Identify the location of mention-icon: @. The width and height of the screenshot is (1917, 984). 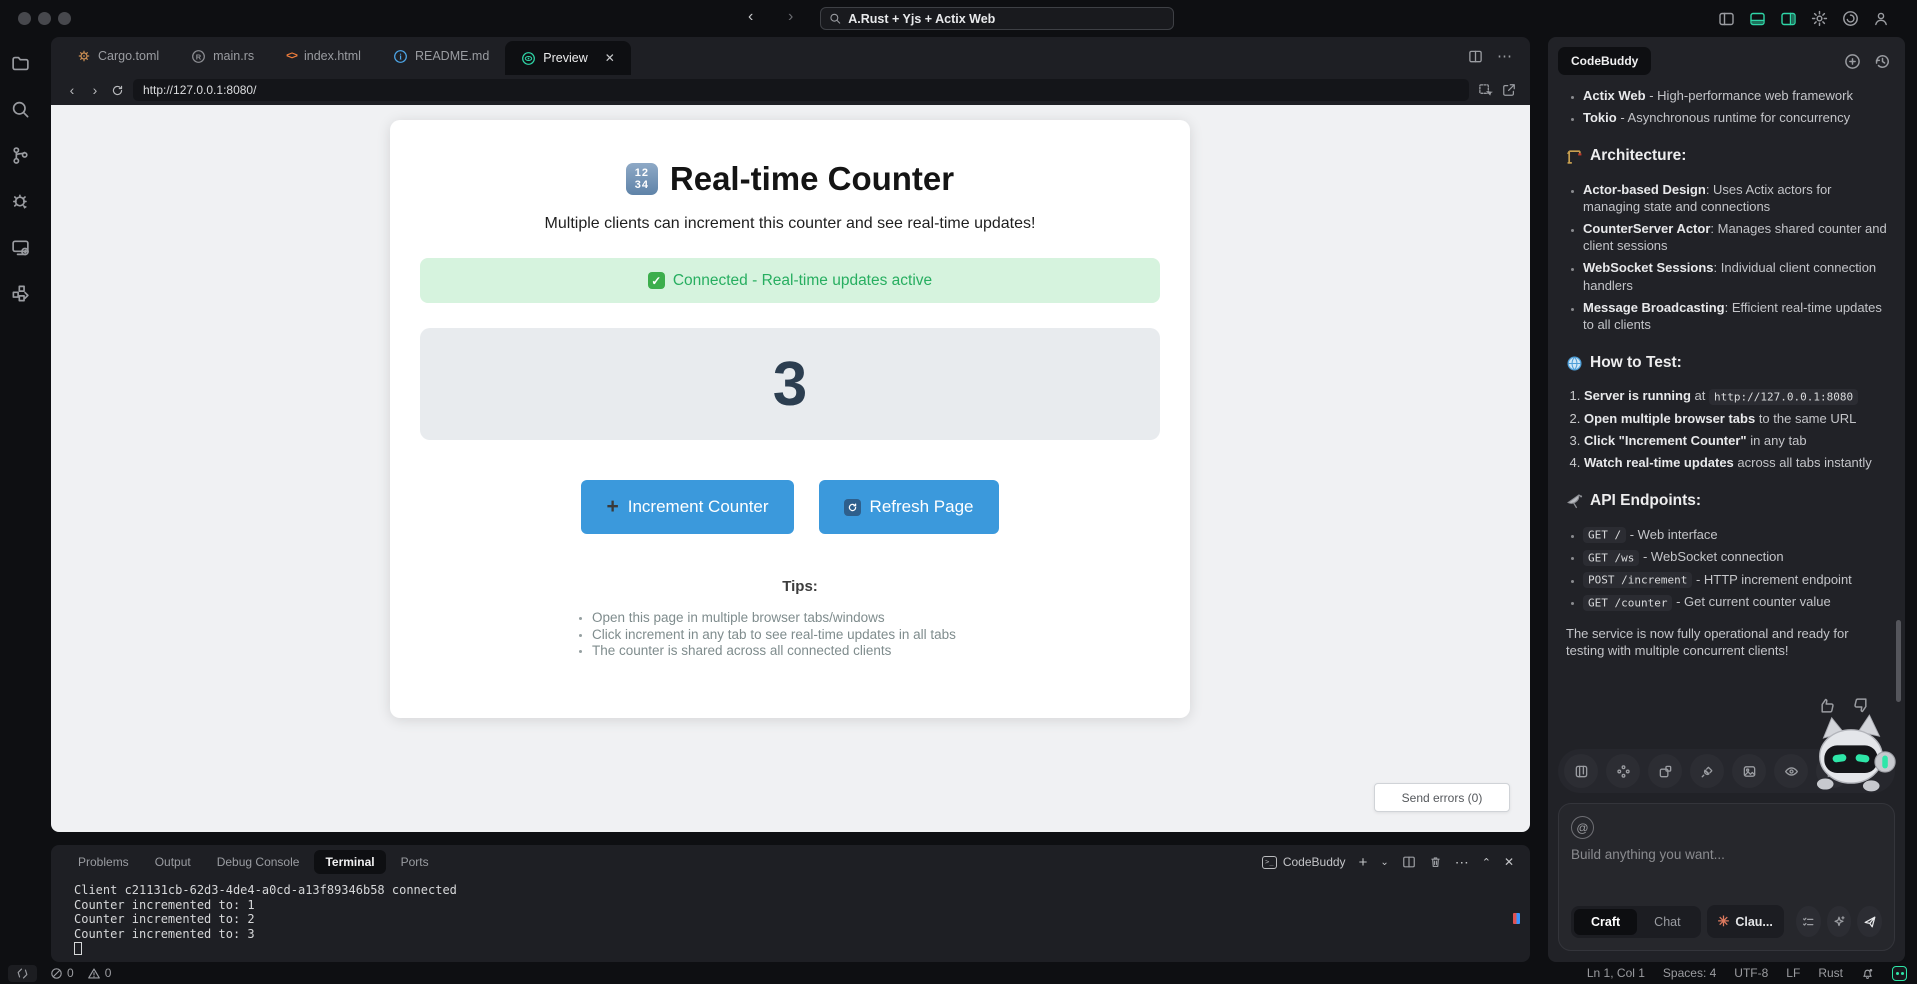
(1582, 827).